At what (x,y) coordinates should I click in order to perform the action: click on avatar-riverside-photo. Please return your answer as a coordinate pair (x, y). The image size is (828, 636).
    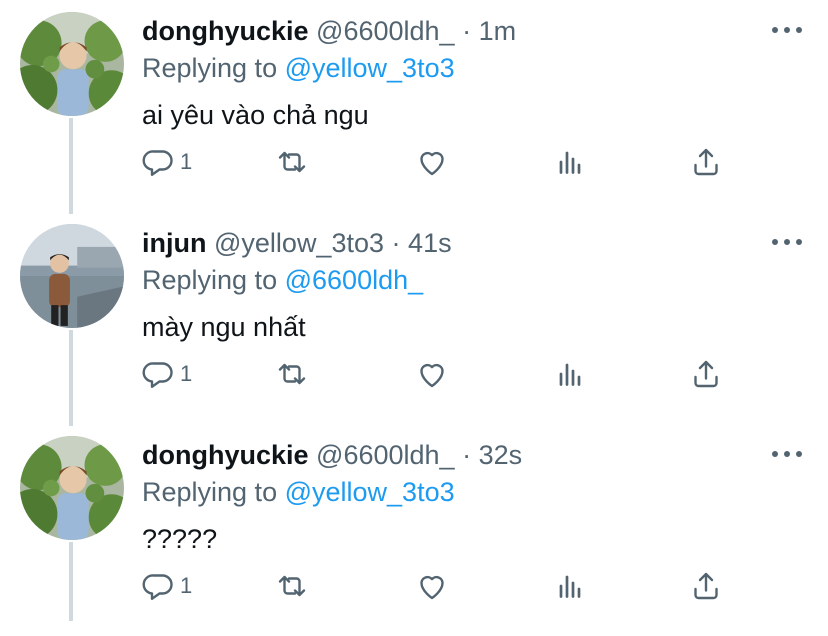
    Looking at the image, I should click on (72, 276).